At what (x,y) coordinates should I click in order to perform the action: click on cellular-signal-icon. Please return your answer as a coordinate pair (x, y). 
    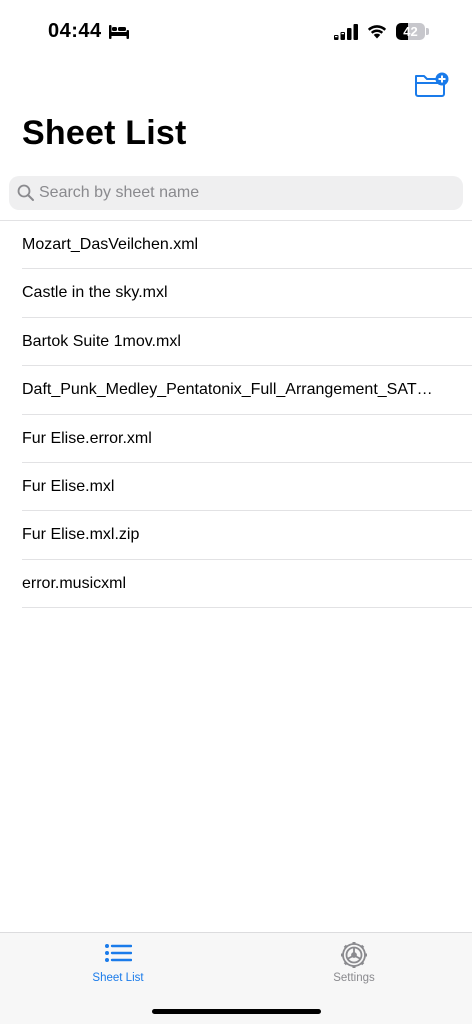
    Looking at the image, I should click on (346, 32).